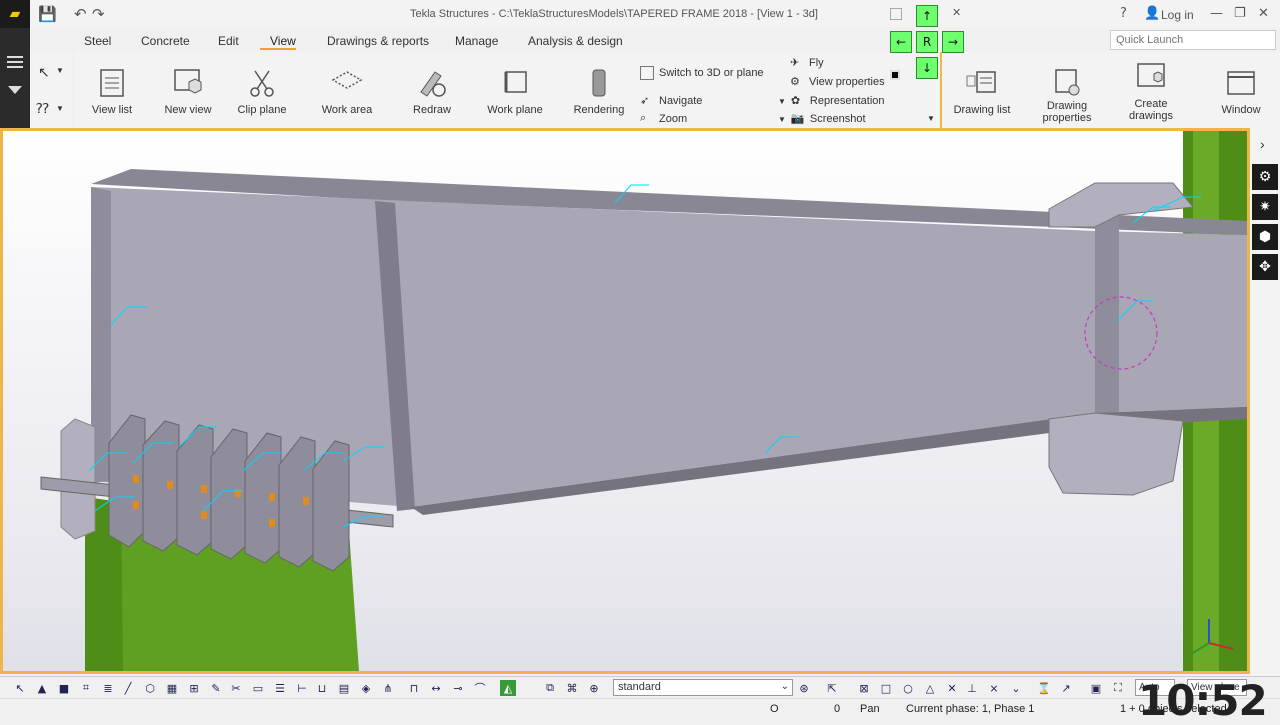  Describe the element at coordinates (1263, 13) in the screenshot. I see `close-button: ✕` at that location.